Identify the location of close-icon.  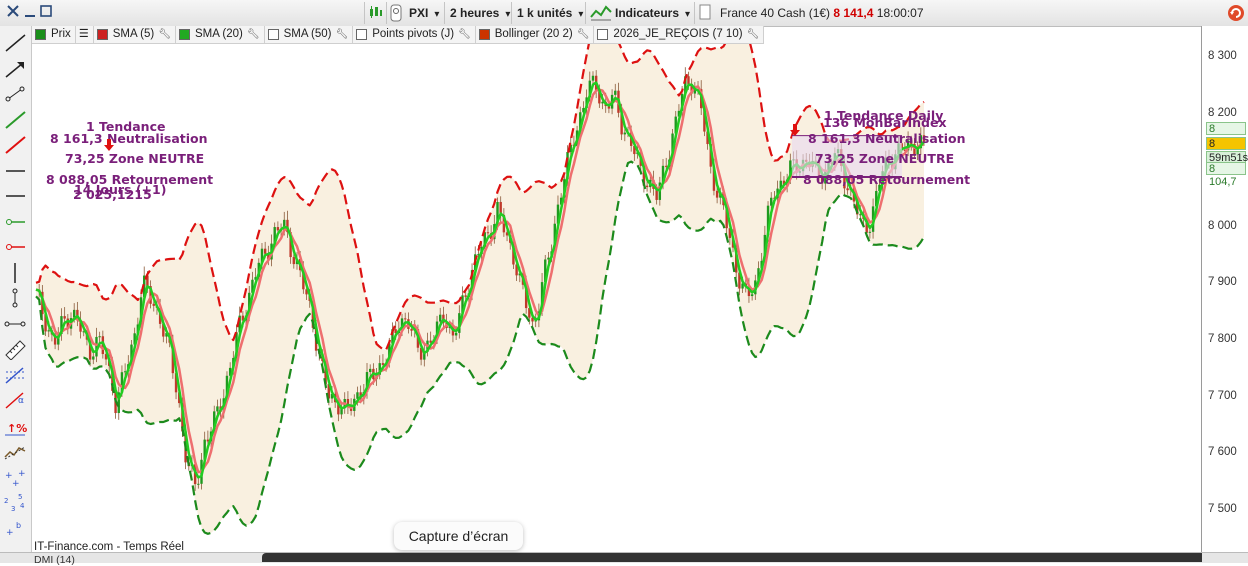
(13, 13).